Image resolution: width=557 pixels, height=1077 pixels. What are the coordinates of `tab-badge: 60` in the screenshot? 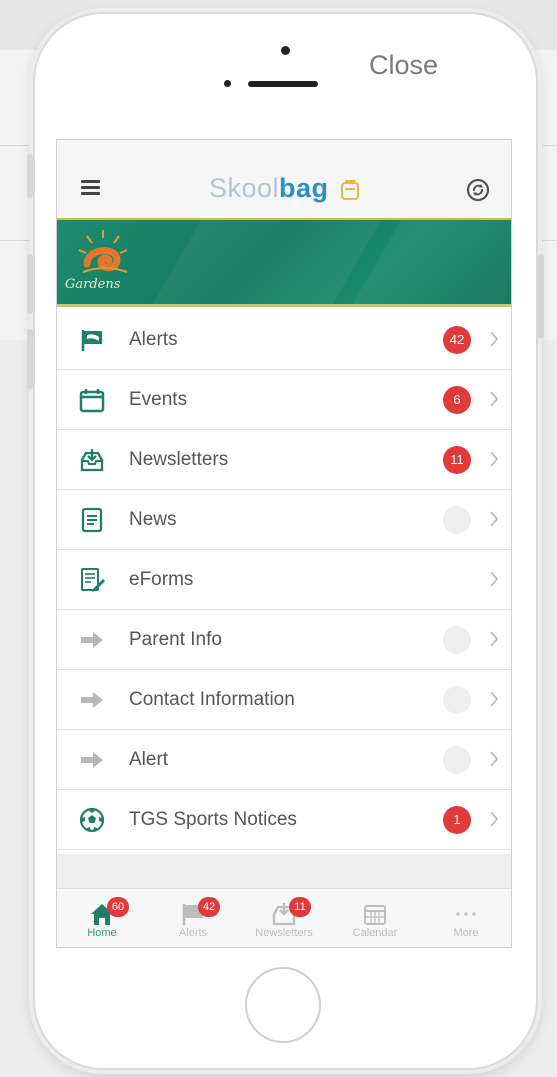 It's located at (118, 907).